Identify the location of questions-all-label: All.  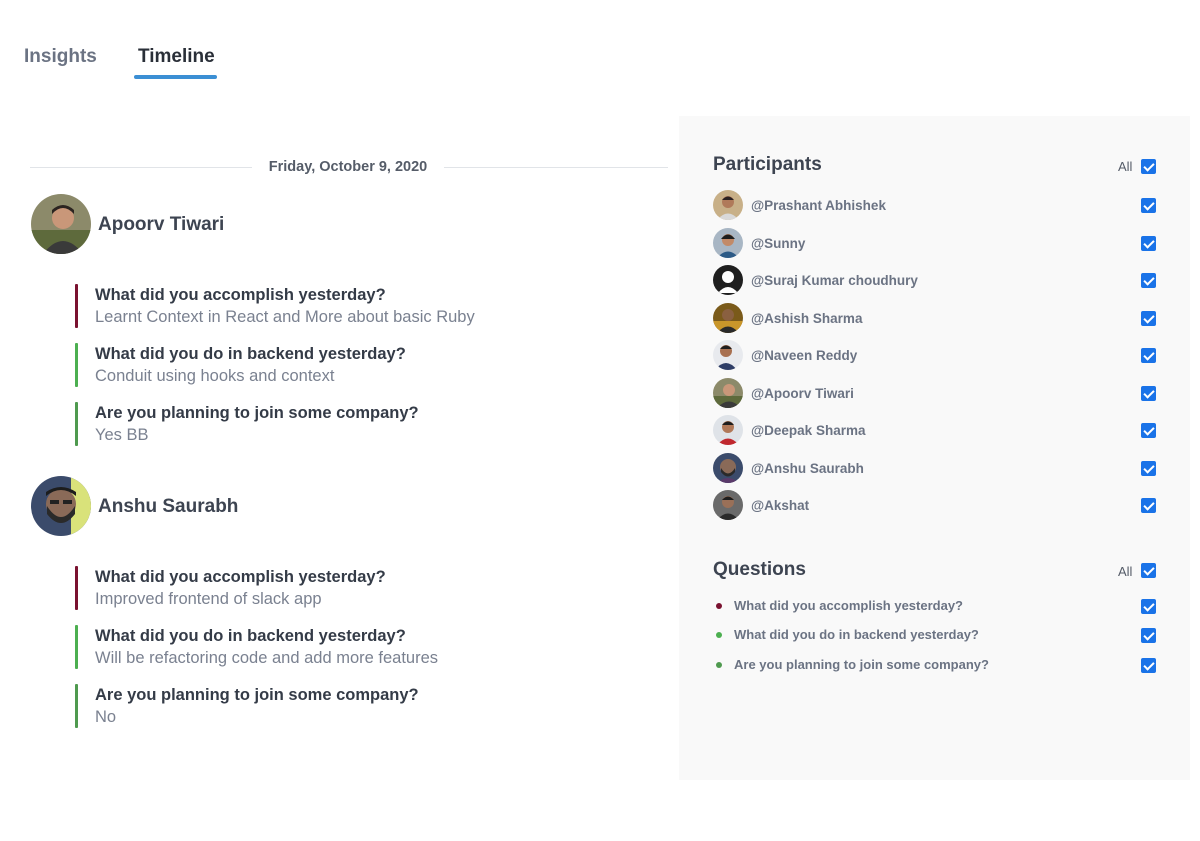
(1125, 571).